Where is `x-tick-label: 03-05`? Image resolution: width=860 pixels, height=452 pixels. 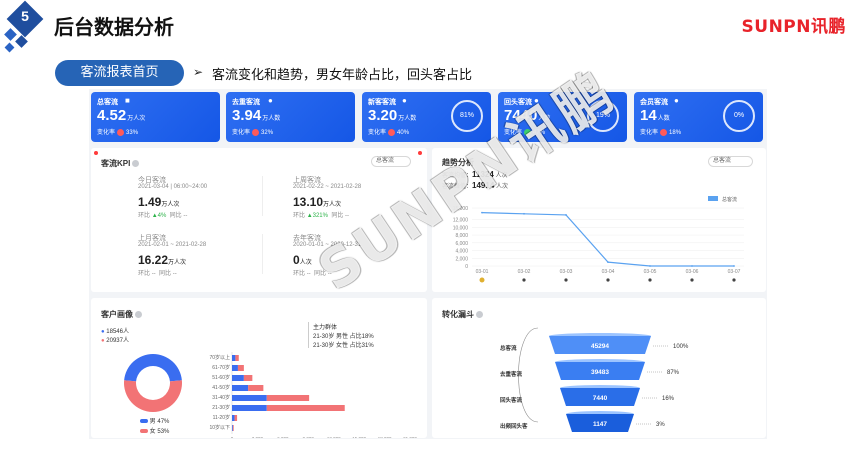 x-tick-label: 03-05 is located at coordinates (650, 272).